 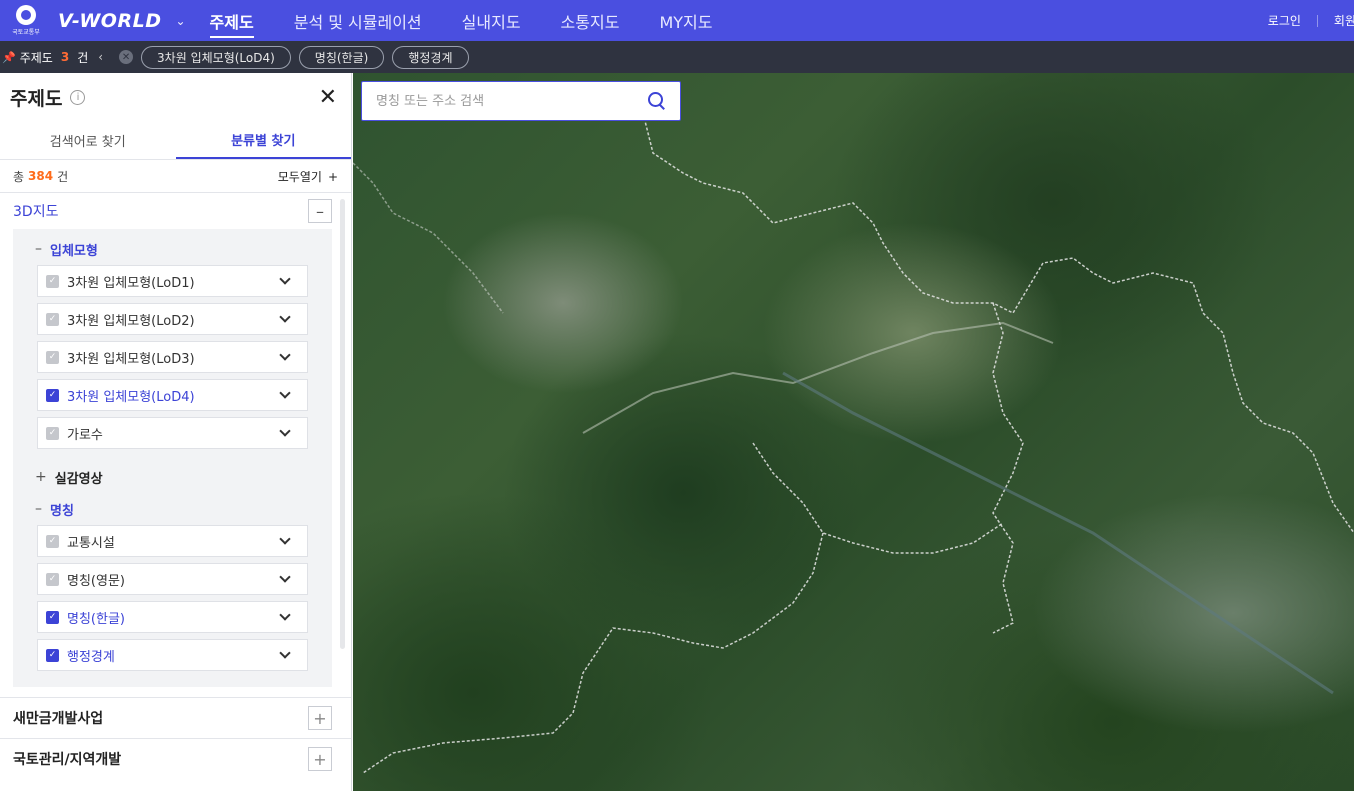 What do you see at coordinates (172, 319) in the screenshot?
I see `layer-lod2: ✓ 3차원 입체모형(LoD2)` at bounding box center [172, 319].